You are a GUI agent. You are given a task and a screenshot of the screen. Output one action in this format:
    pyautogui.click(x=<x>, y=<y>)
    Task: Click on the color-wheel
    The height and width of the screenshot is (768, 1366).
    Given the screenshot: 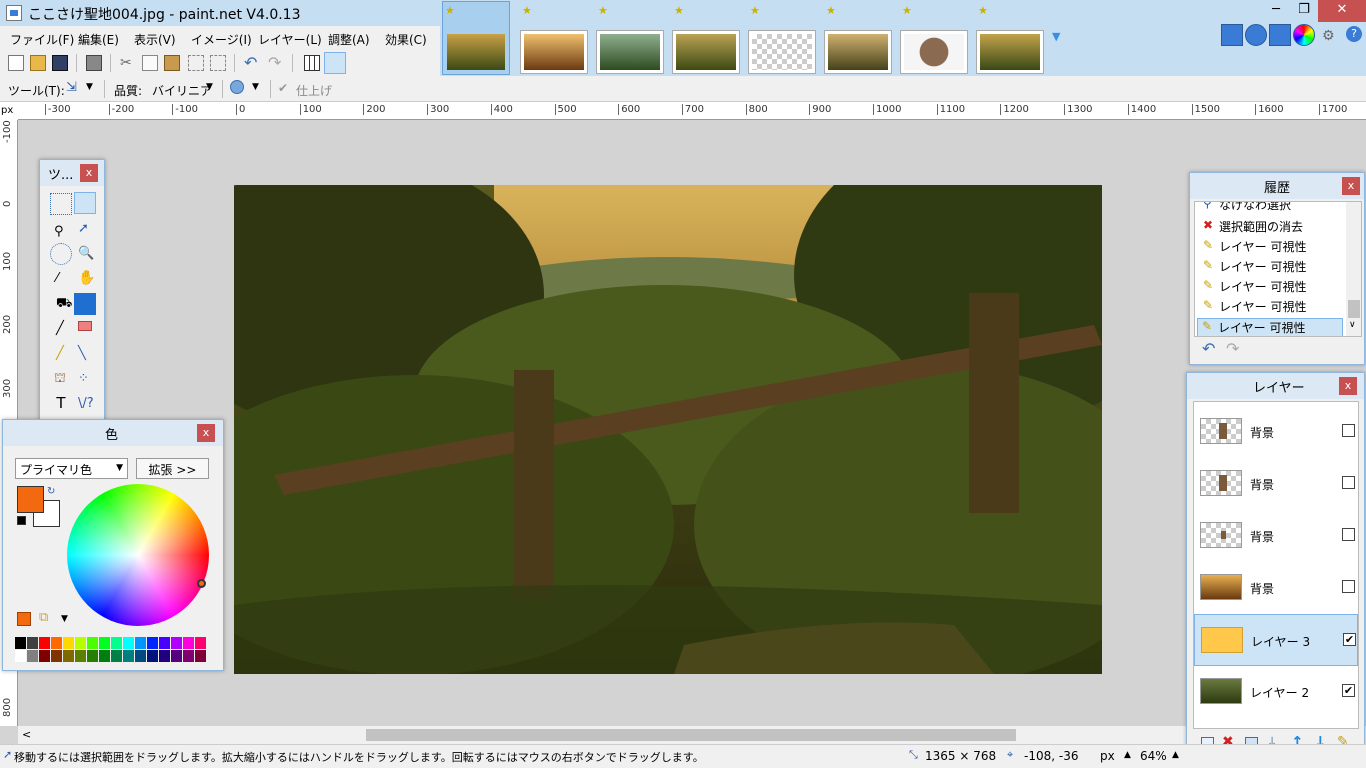 What is the action you would take?
    pyautogui.click(x=138, y=555)
    